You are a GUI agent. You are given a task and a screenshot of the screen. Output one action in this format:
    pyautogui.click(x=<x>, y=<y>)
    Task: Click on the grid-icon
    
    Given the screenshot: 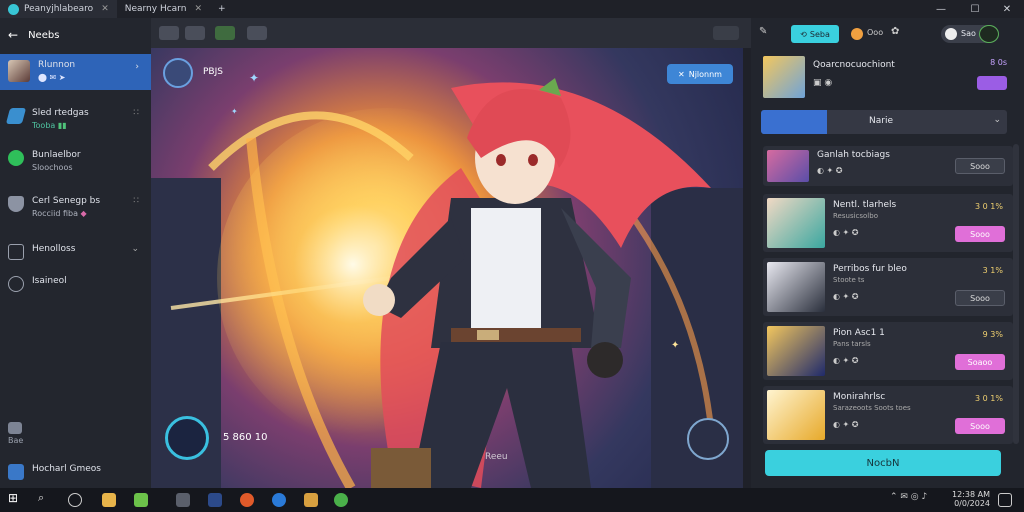 What is the action you would take?
    pyautogui.click(x=225, y=33)
    